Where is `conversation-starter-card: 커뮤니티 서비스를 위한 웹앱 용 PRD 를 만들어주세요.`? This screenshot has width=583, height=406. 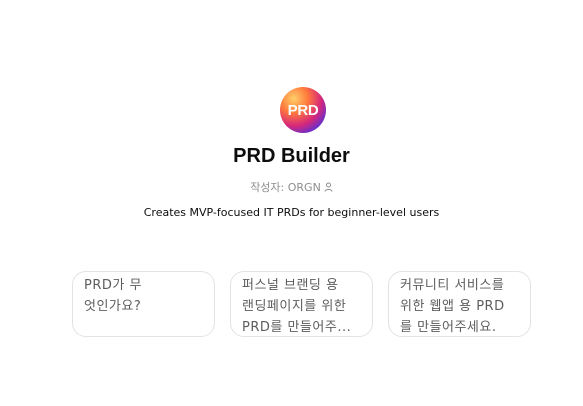 conversation-starter-card: 커뮤니티 서비스를 위한 웹앱 용 PRD 를 만들어주세요. is located at coordinates (459, 304).